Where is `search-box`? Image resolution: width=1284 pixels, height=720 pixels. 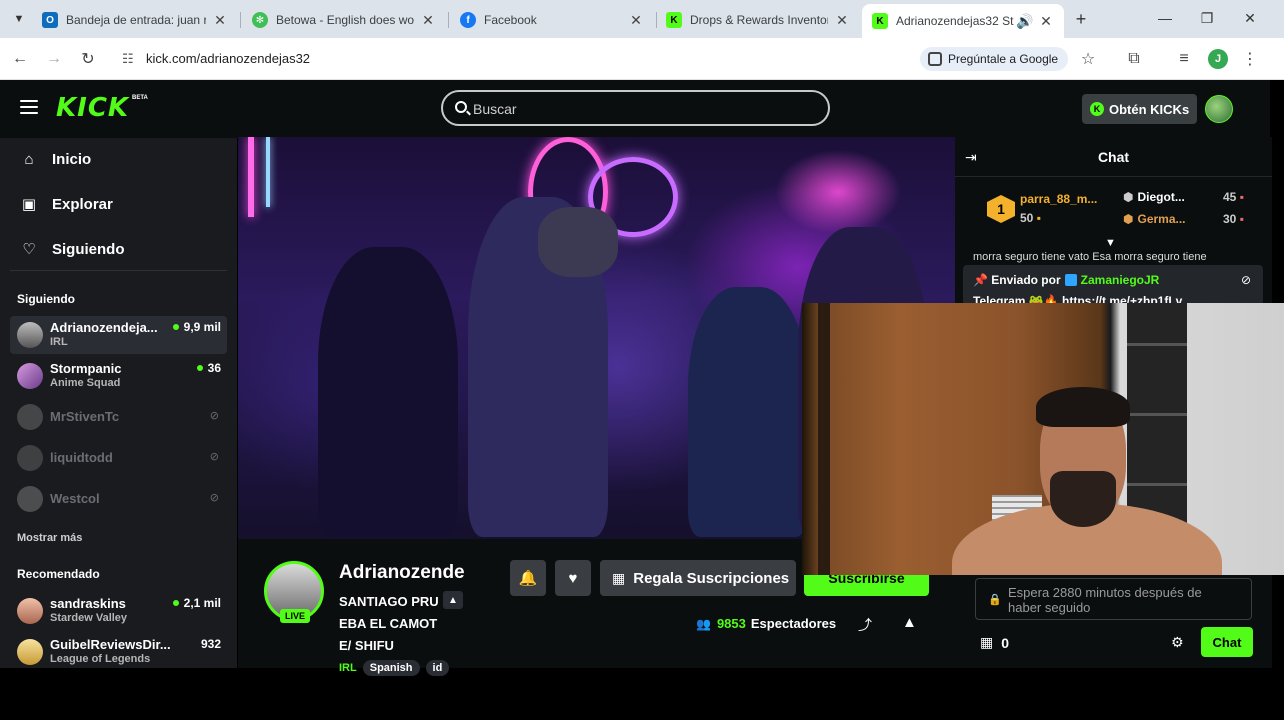
search-box is located at coordinates (635, 108).